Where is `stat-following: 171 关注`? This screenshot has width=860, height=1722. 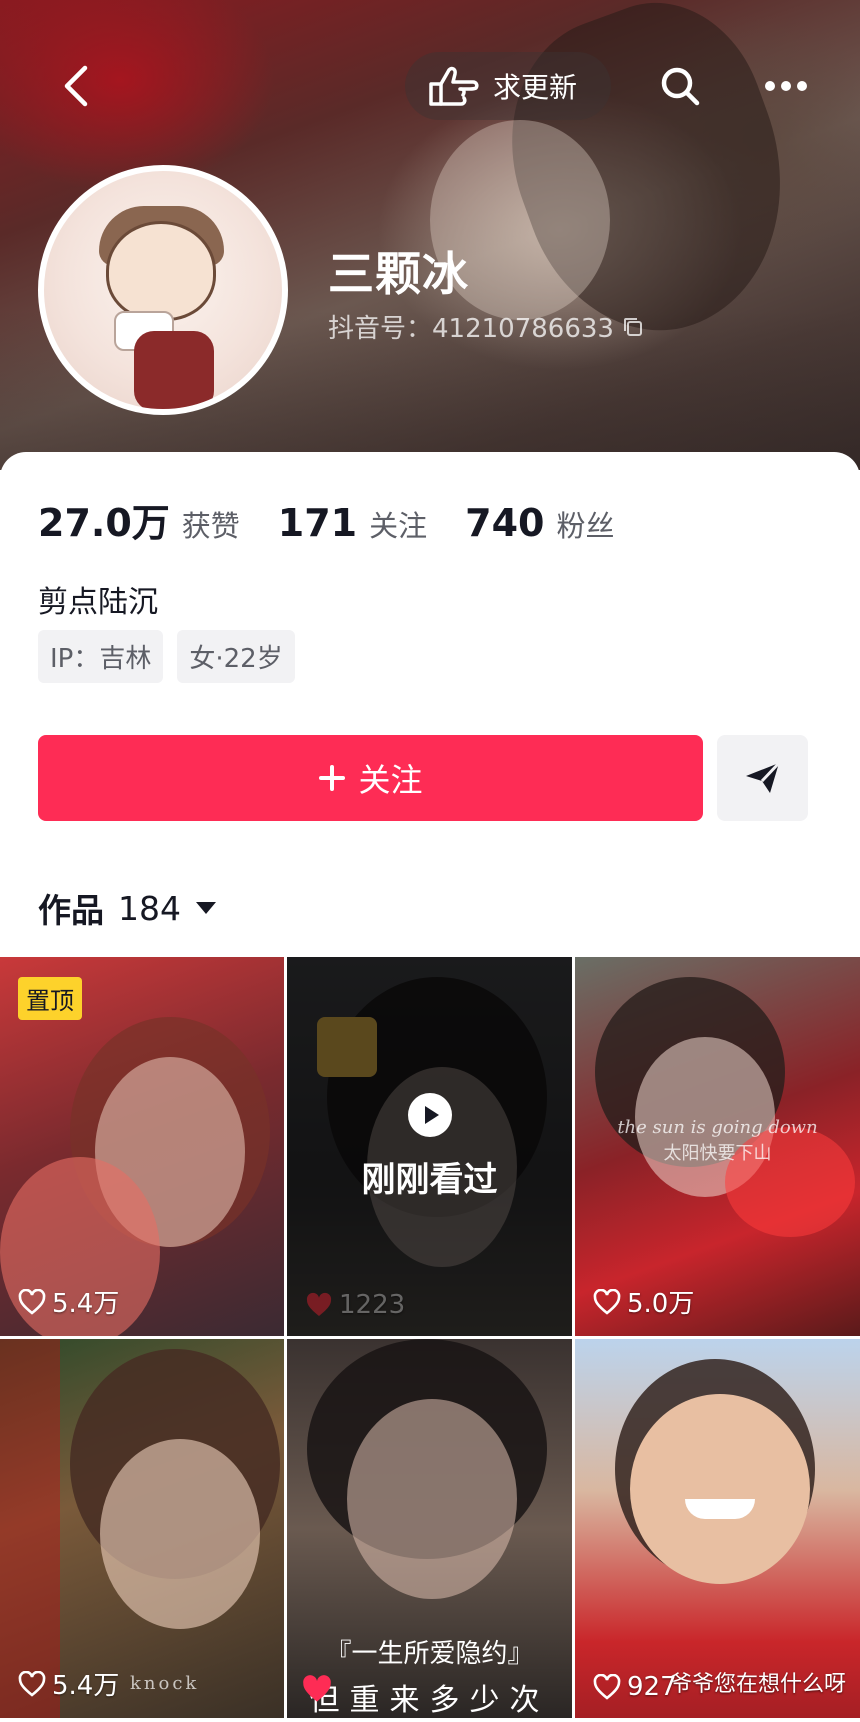 stat-following: 171 关注 is located at coordinates (352, 523).